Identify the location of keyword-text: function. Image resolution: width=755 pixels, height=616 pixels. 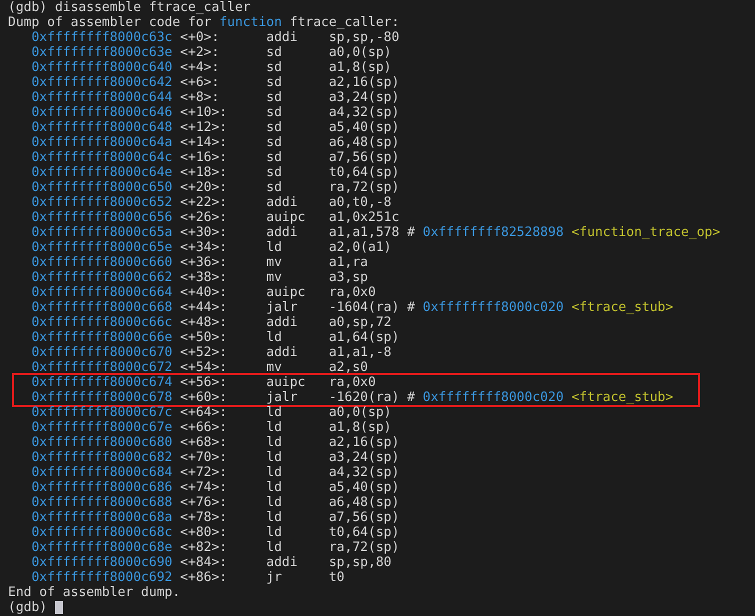
(250, 22).